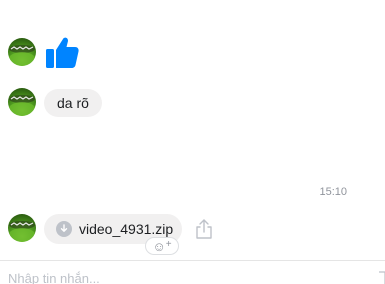 Image resolution: width=385 pixels, height=284 pixels. I want to click on smiley-plus-icon: ☺+, so click(162, 246).